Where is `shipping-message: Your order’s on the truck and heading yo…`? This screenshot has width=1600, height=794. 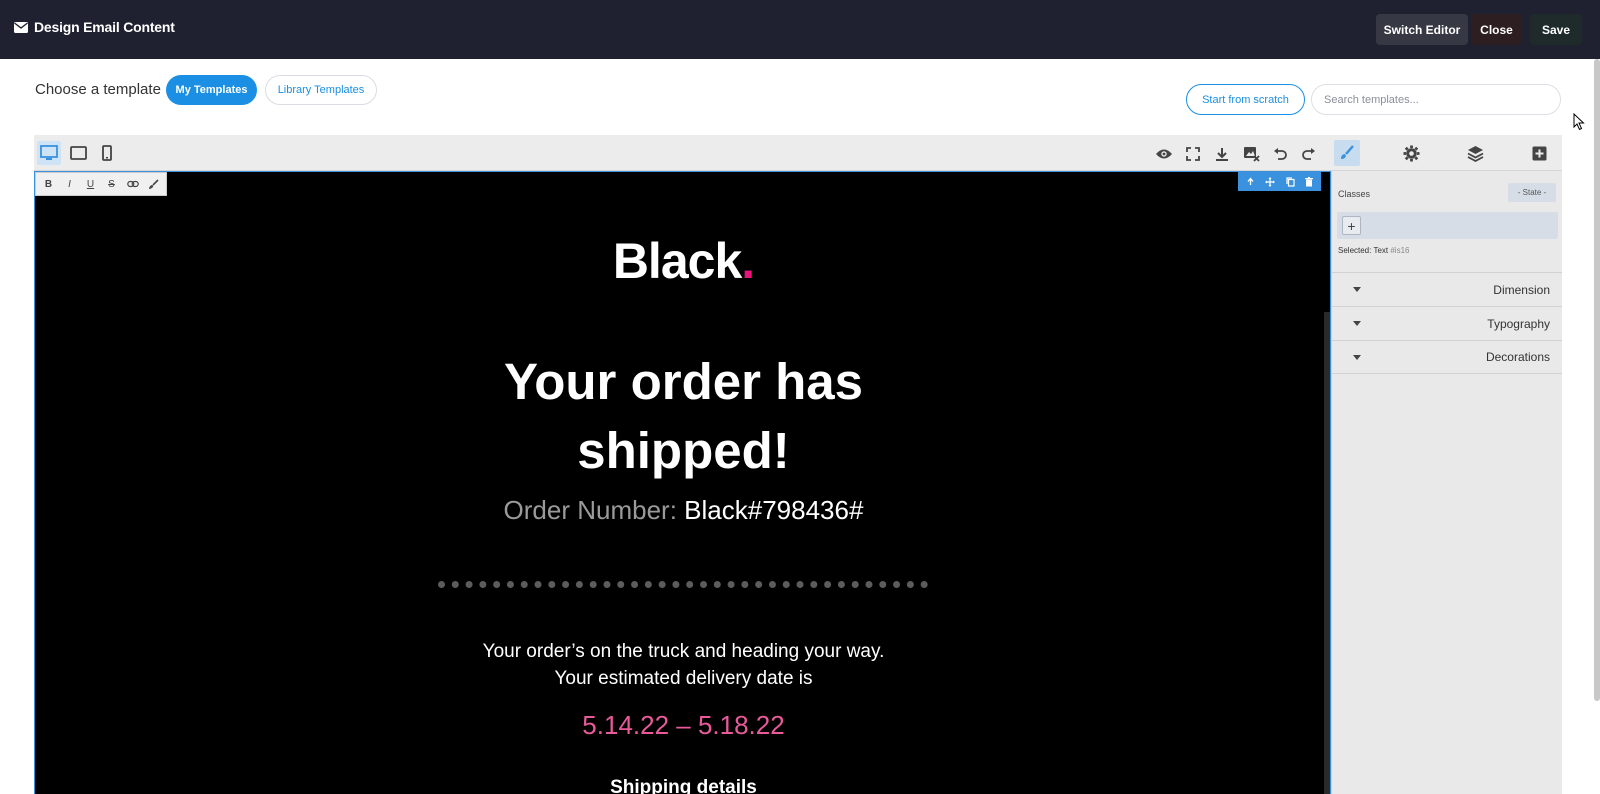 shipping-message: Your order’s on the truck and heading yo… is located at coordinates (682, 665).